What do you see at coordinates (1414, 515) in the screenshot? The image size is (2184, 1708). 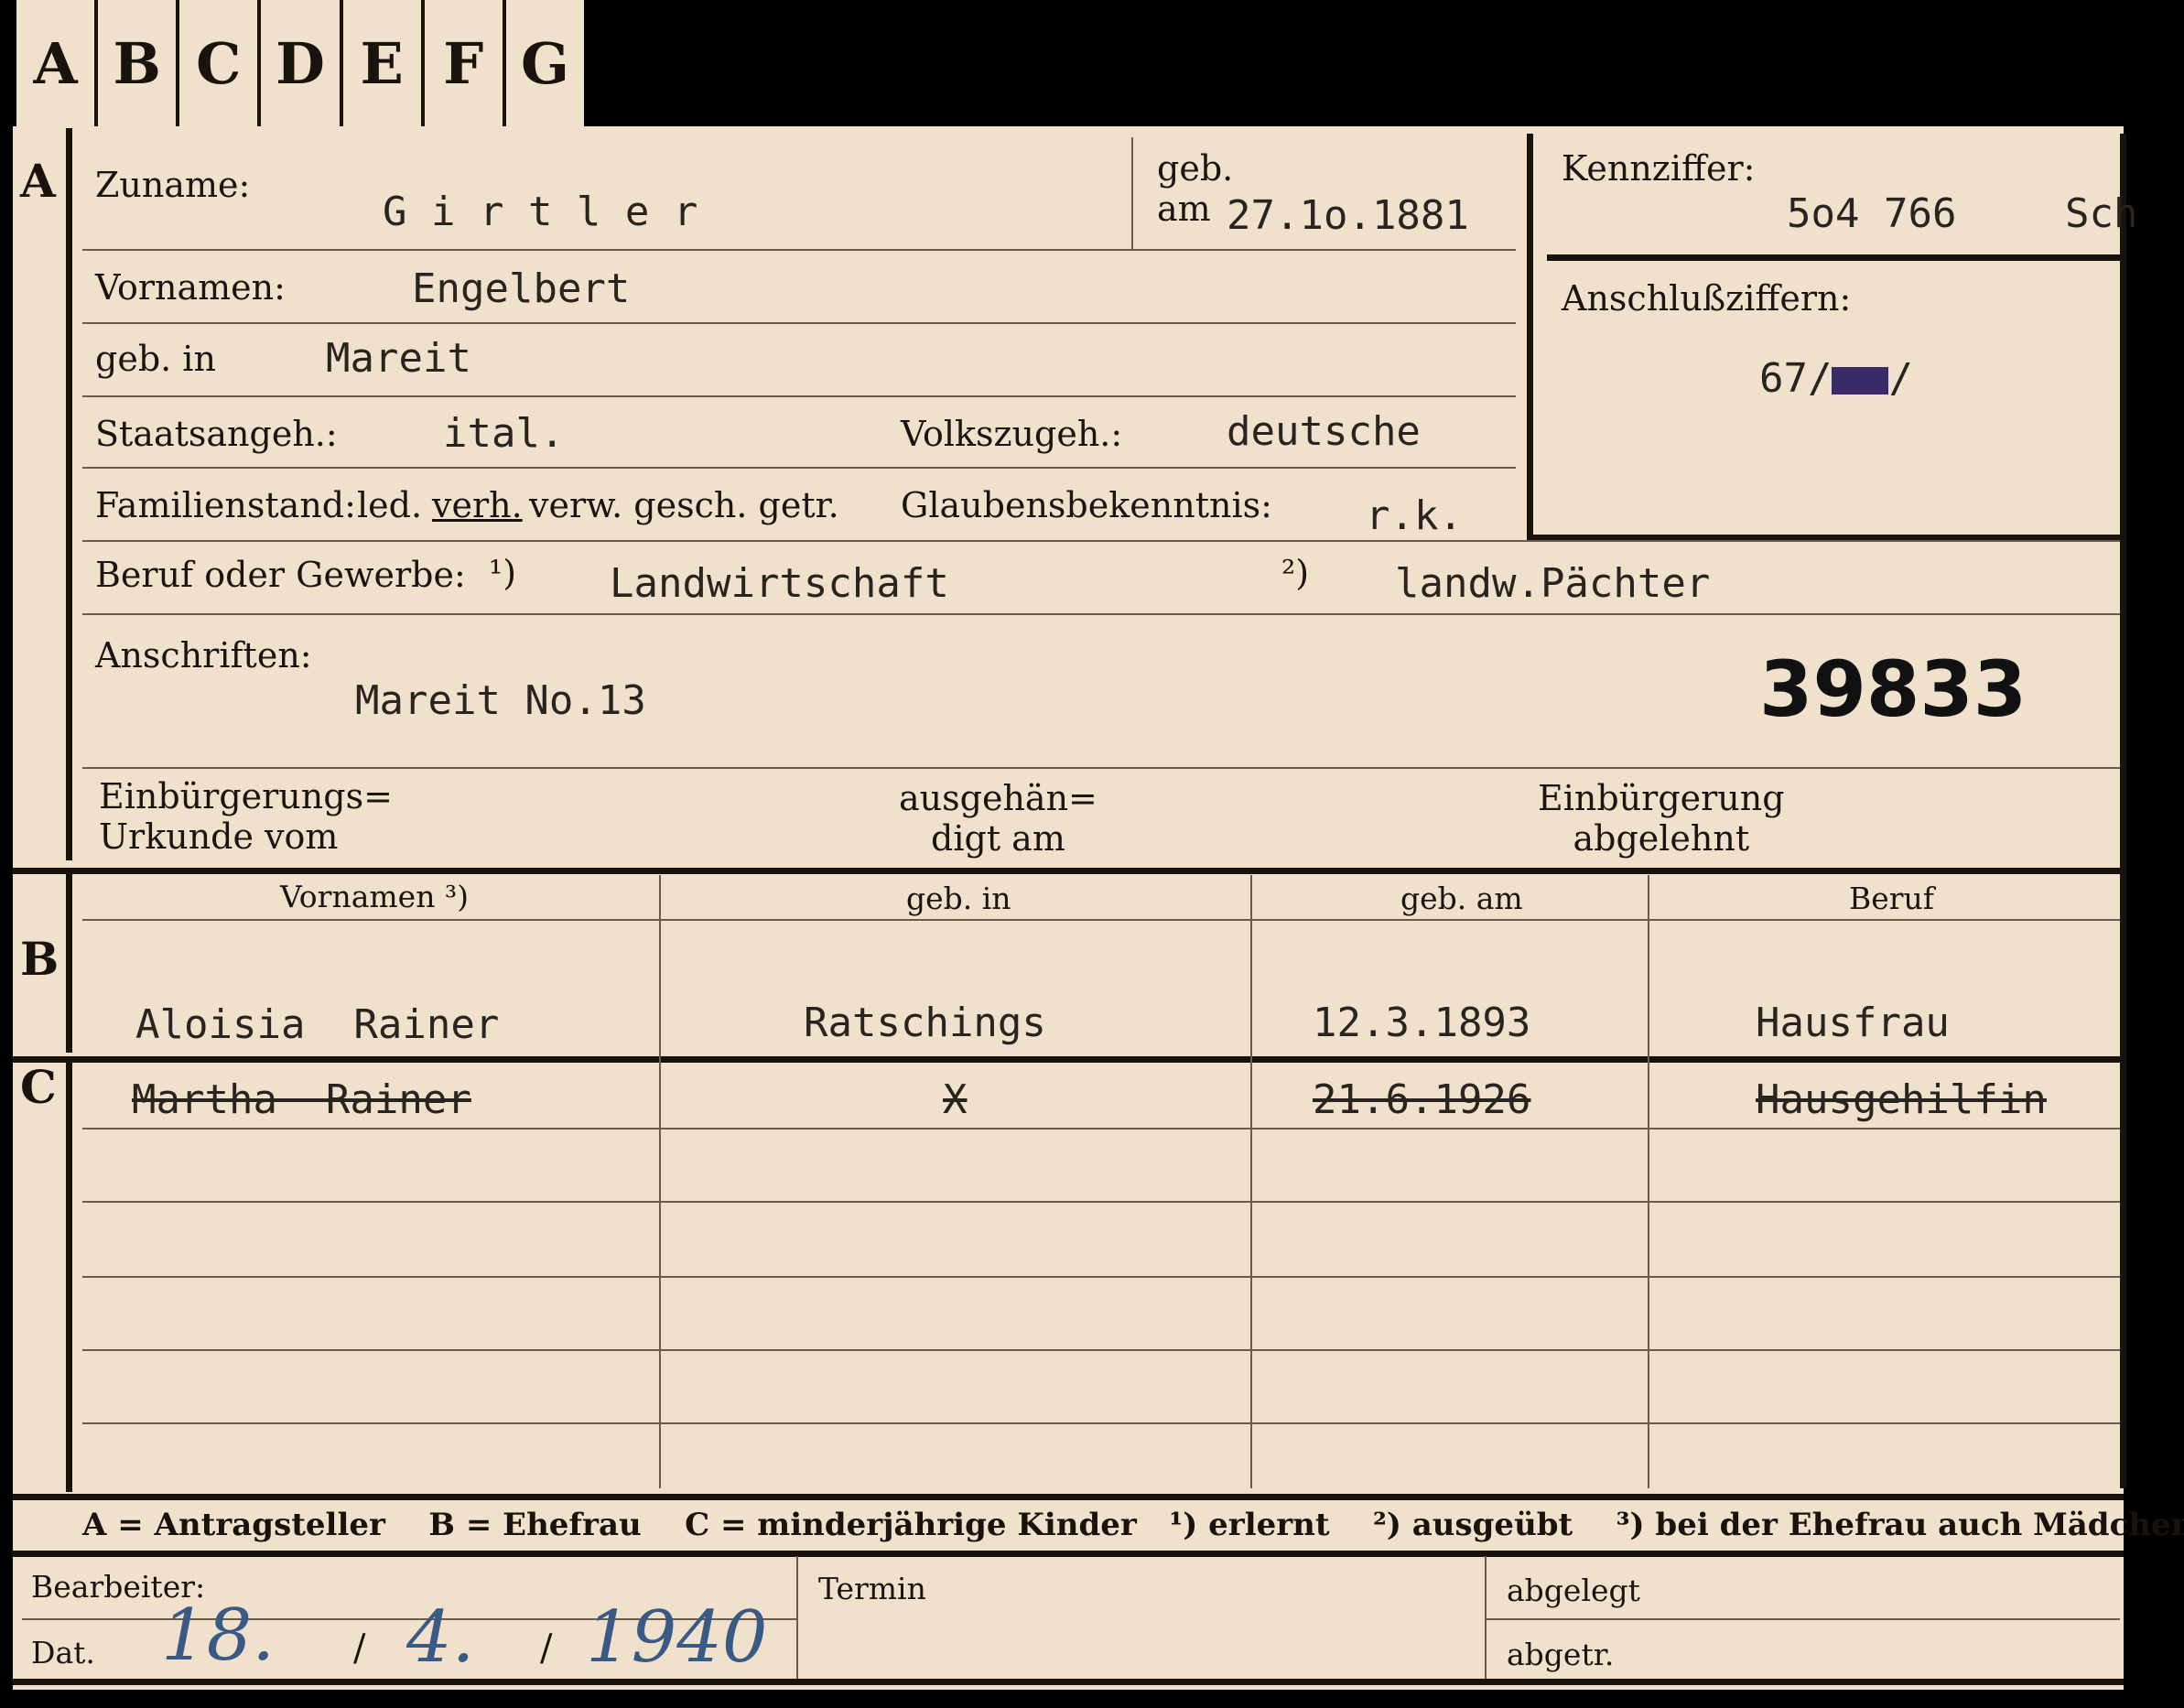 I see `glauben-value: r.k.` at bounding box center [1414, 515].